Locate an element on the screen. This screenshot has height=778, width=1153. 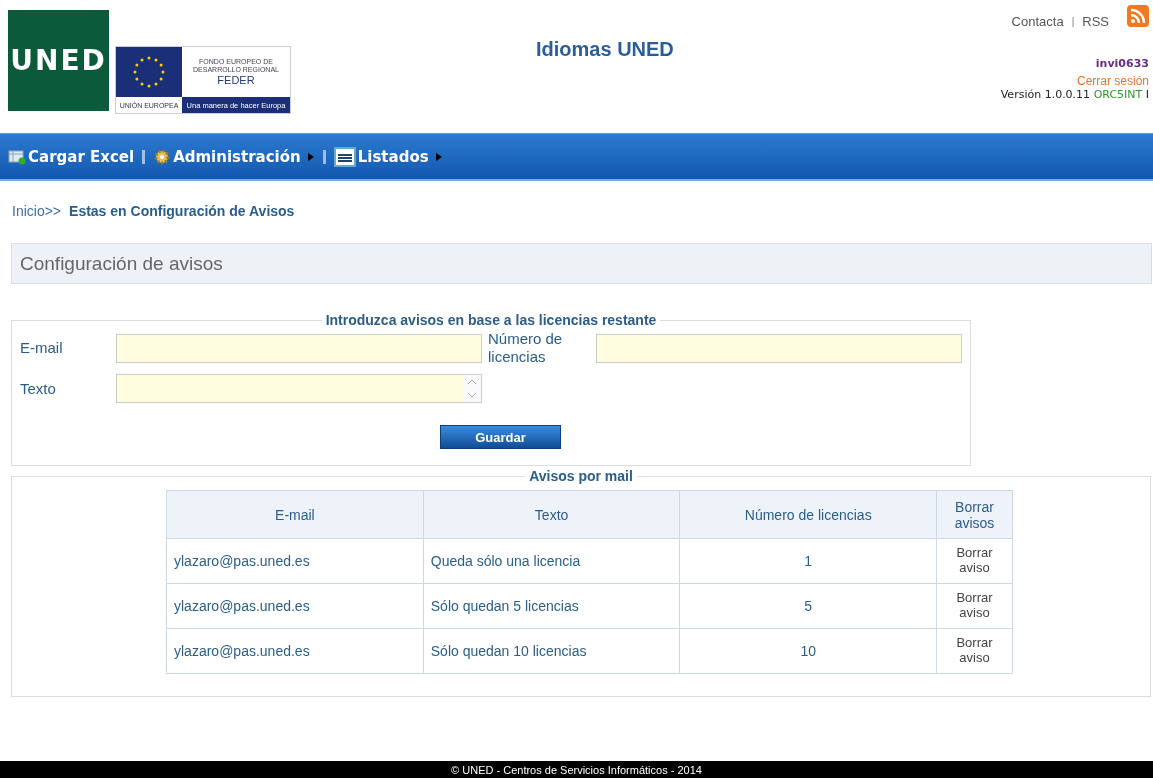
table-cell: 1 is located at coordinates (808, 561).